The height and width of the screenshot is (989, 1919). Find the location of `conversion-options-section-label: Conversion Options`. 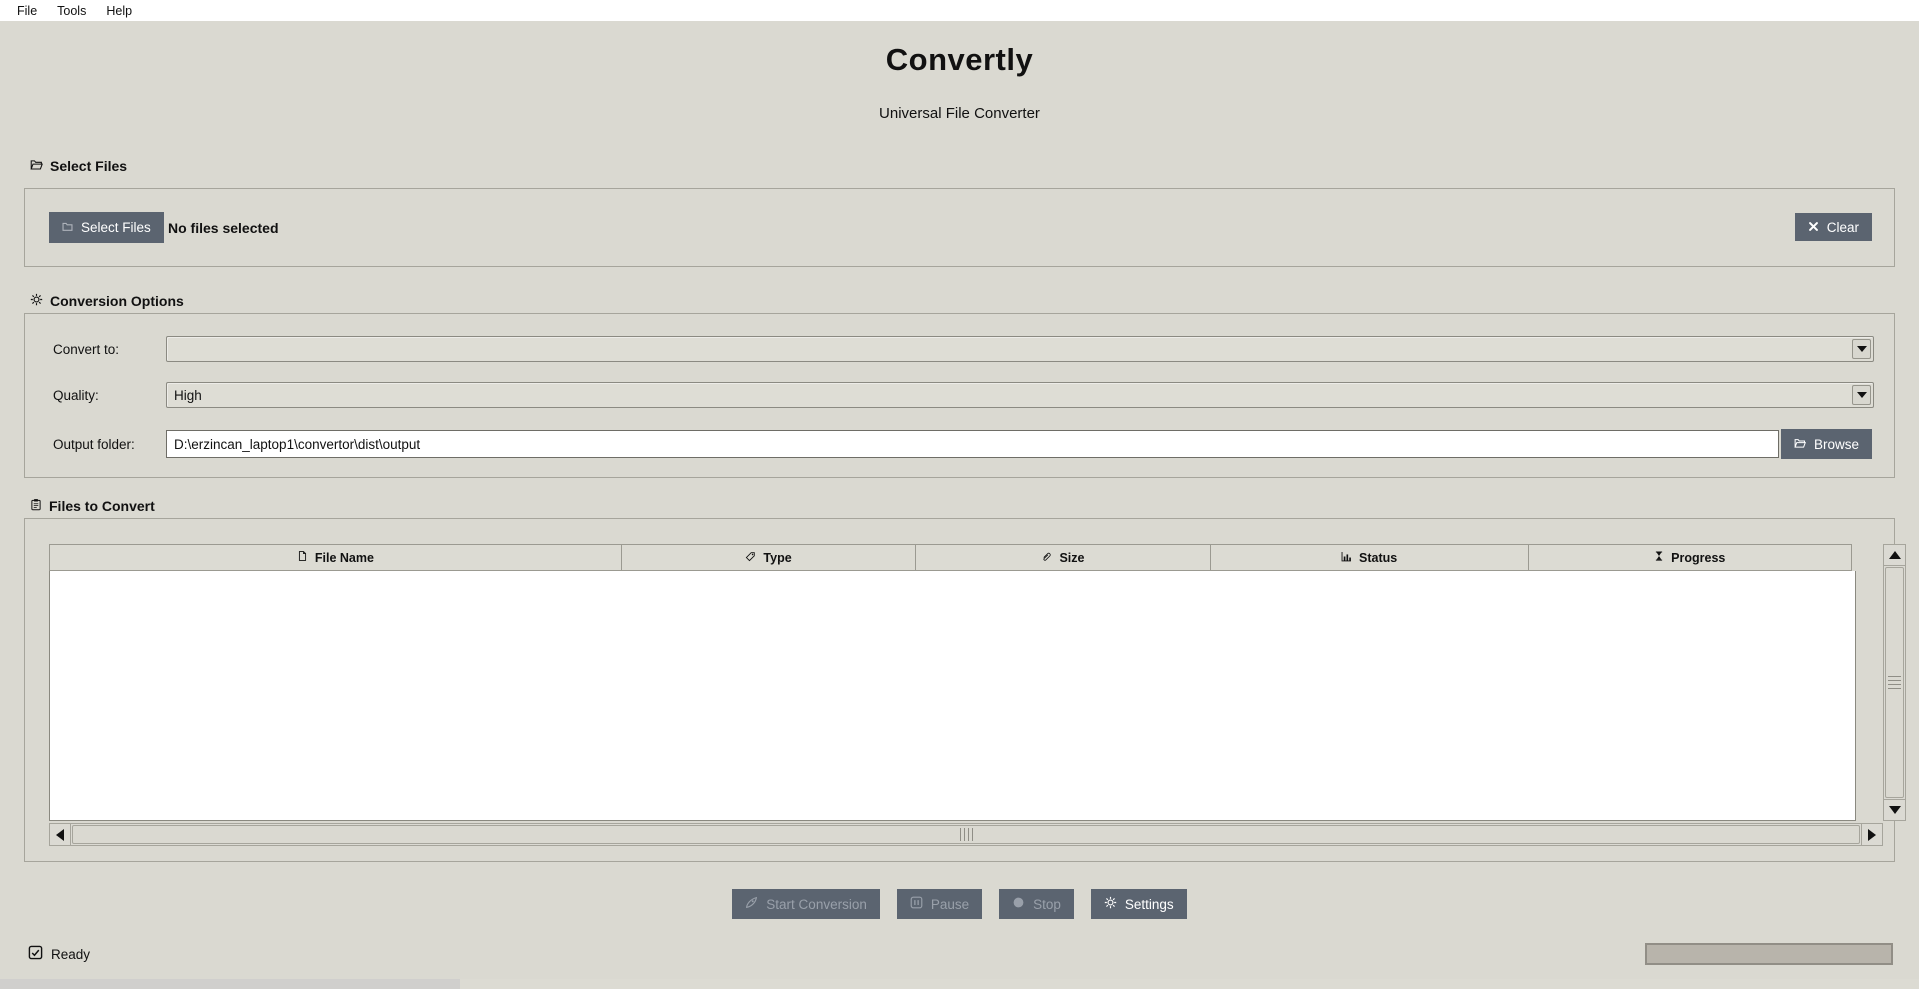

conversion-options-section-label: Conversion Options is located at coordinates (107, 301).